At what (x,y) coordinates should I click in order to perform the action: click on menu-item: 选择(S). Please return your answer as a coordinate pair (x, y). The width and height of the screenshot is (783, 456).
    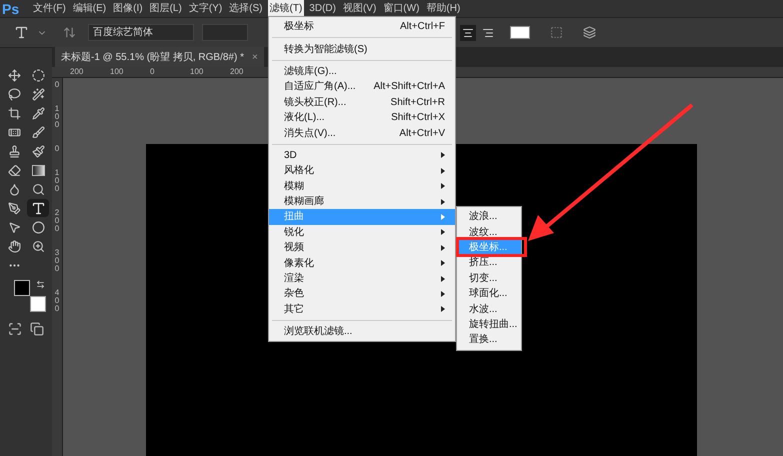
    Looking at the image, I should click on (245, 8).